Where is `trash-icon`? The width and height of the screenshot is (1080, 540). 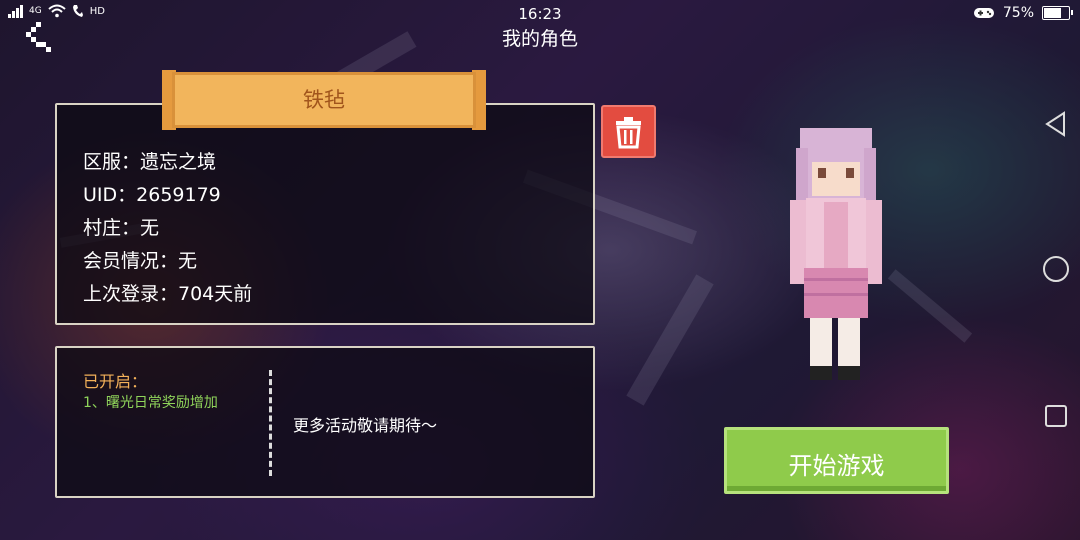
trash-icon is located at coordinates (628, 133).